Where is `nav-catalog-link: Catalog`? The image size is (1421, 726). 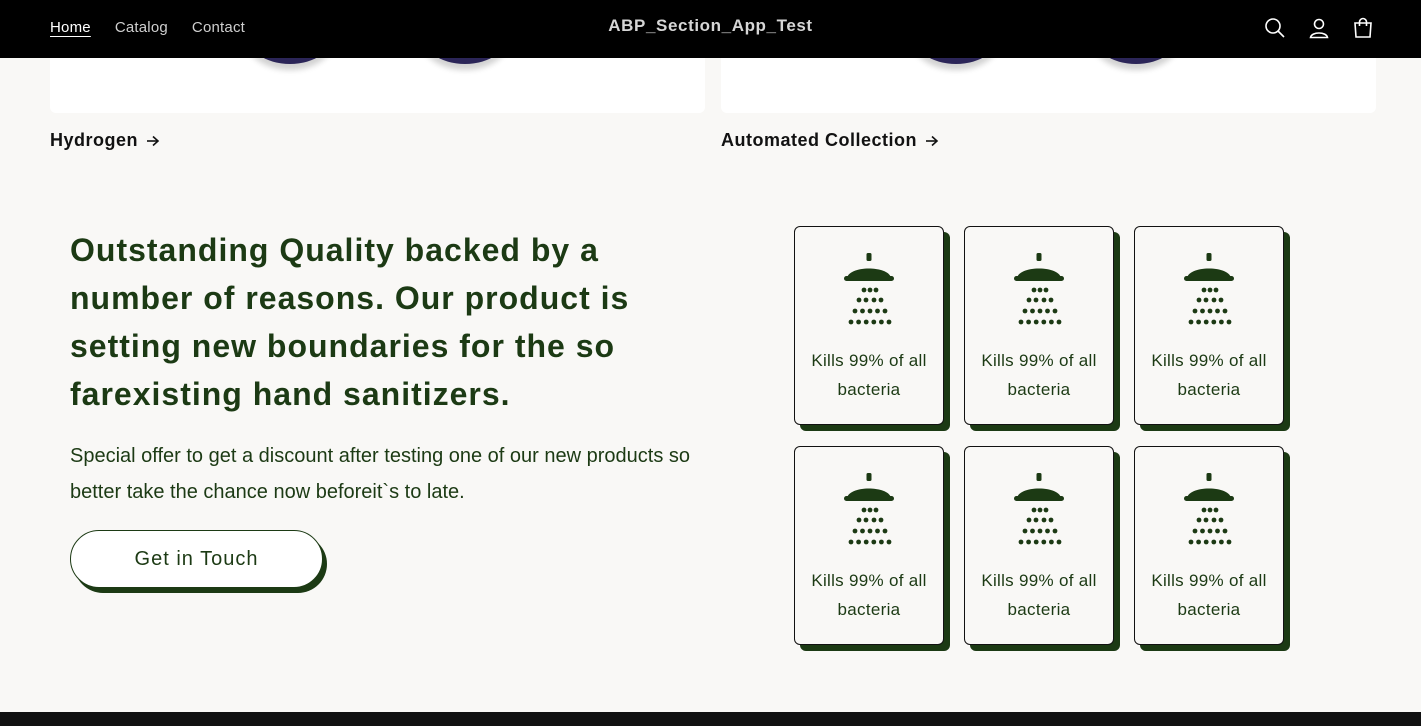 nav-catalog-link: Catalog is located at coordinates (141, 27).